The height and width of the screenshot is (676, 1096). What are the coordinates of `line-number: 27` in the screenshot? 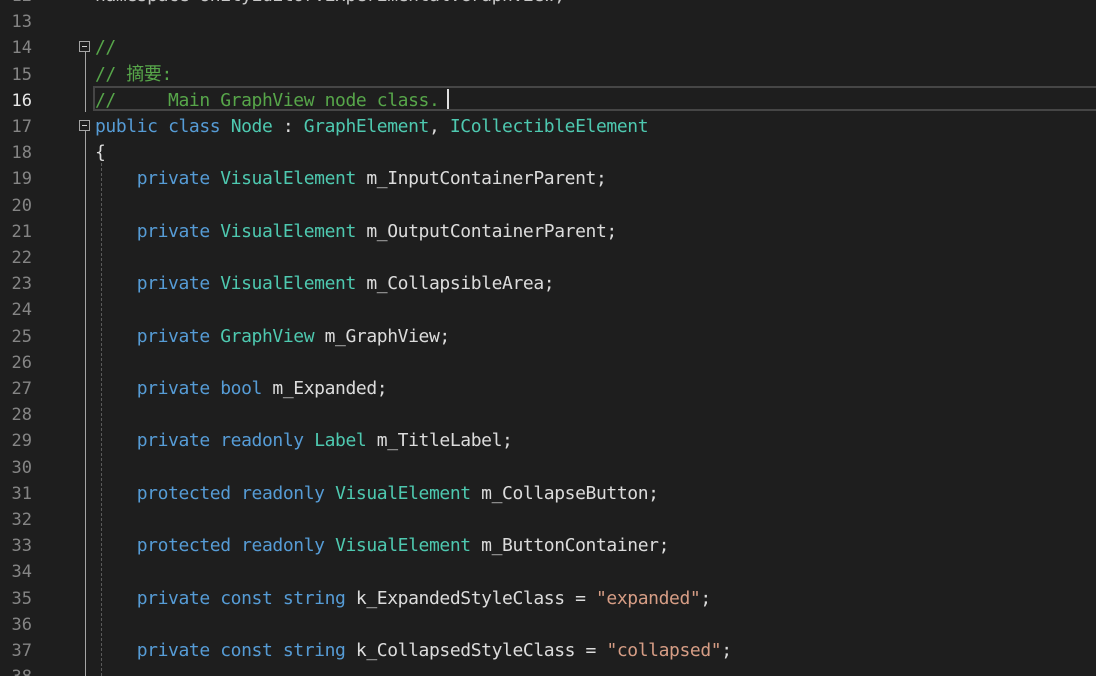 It's located at (21, 389).